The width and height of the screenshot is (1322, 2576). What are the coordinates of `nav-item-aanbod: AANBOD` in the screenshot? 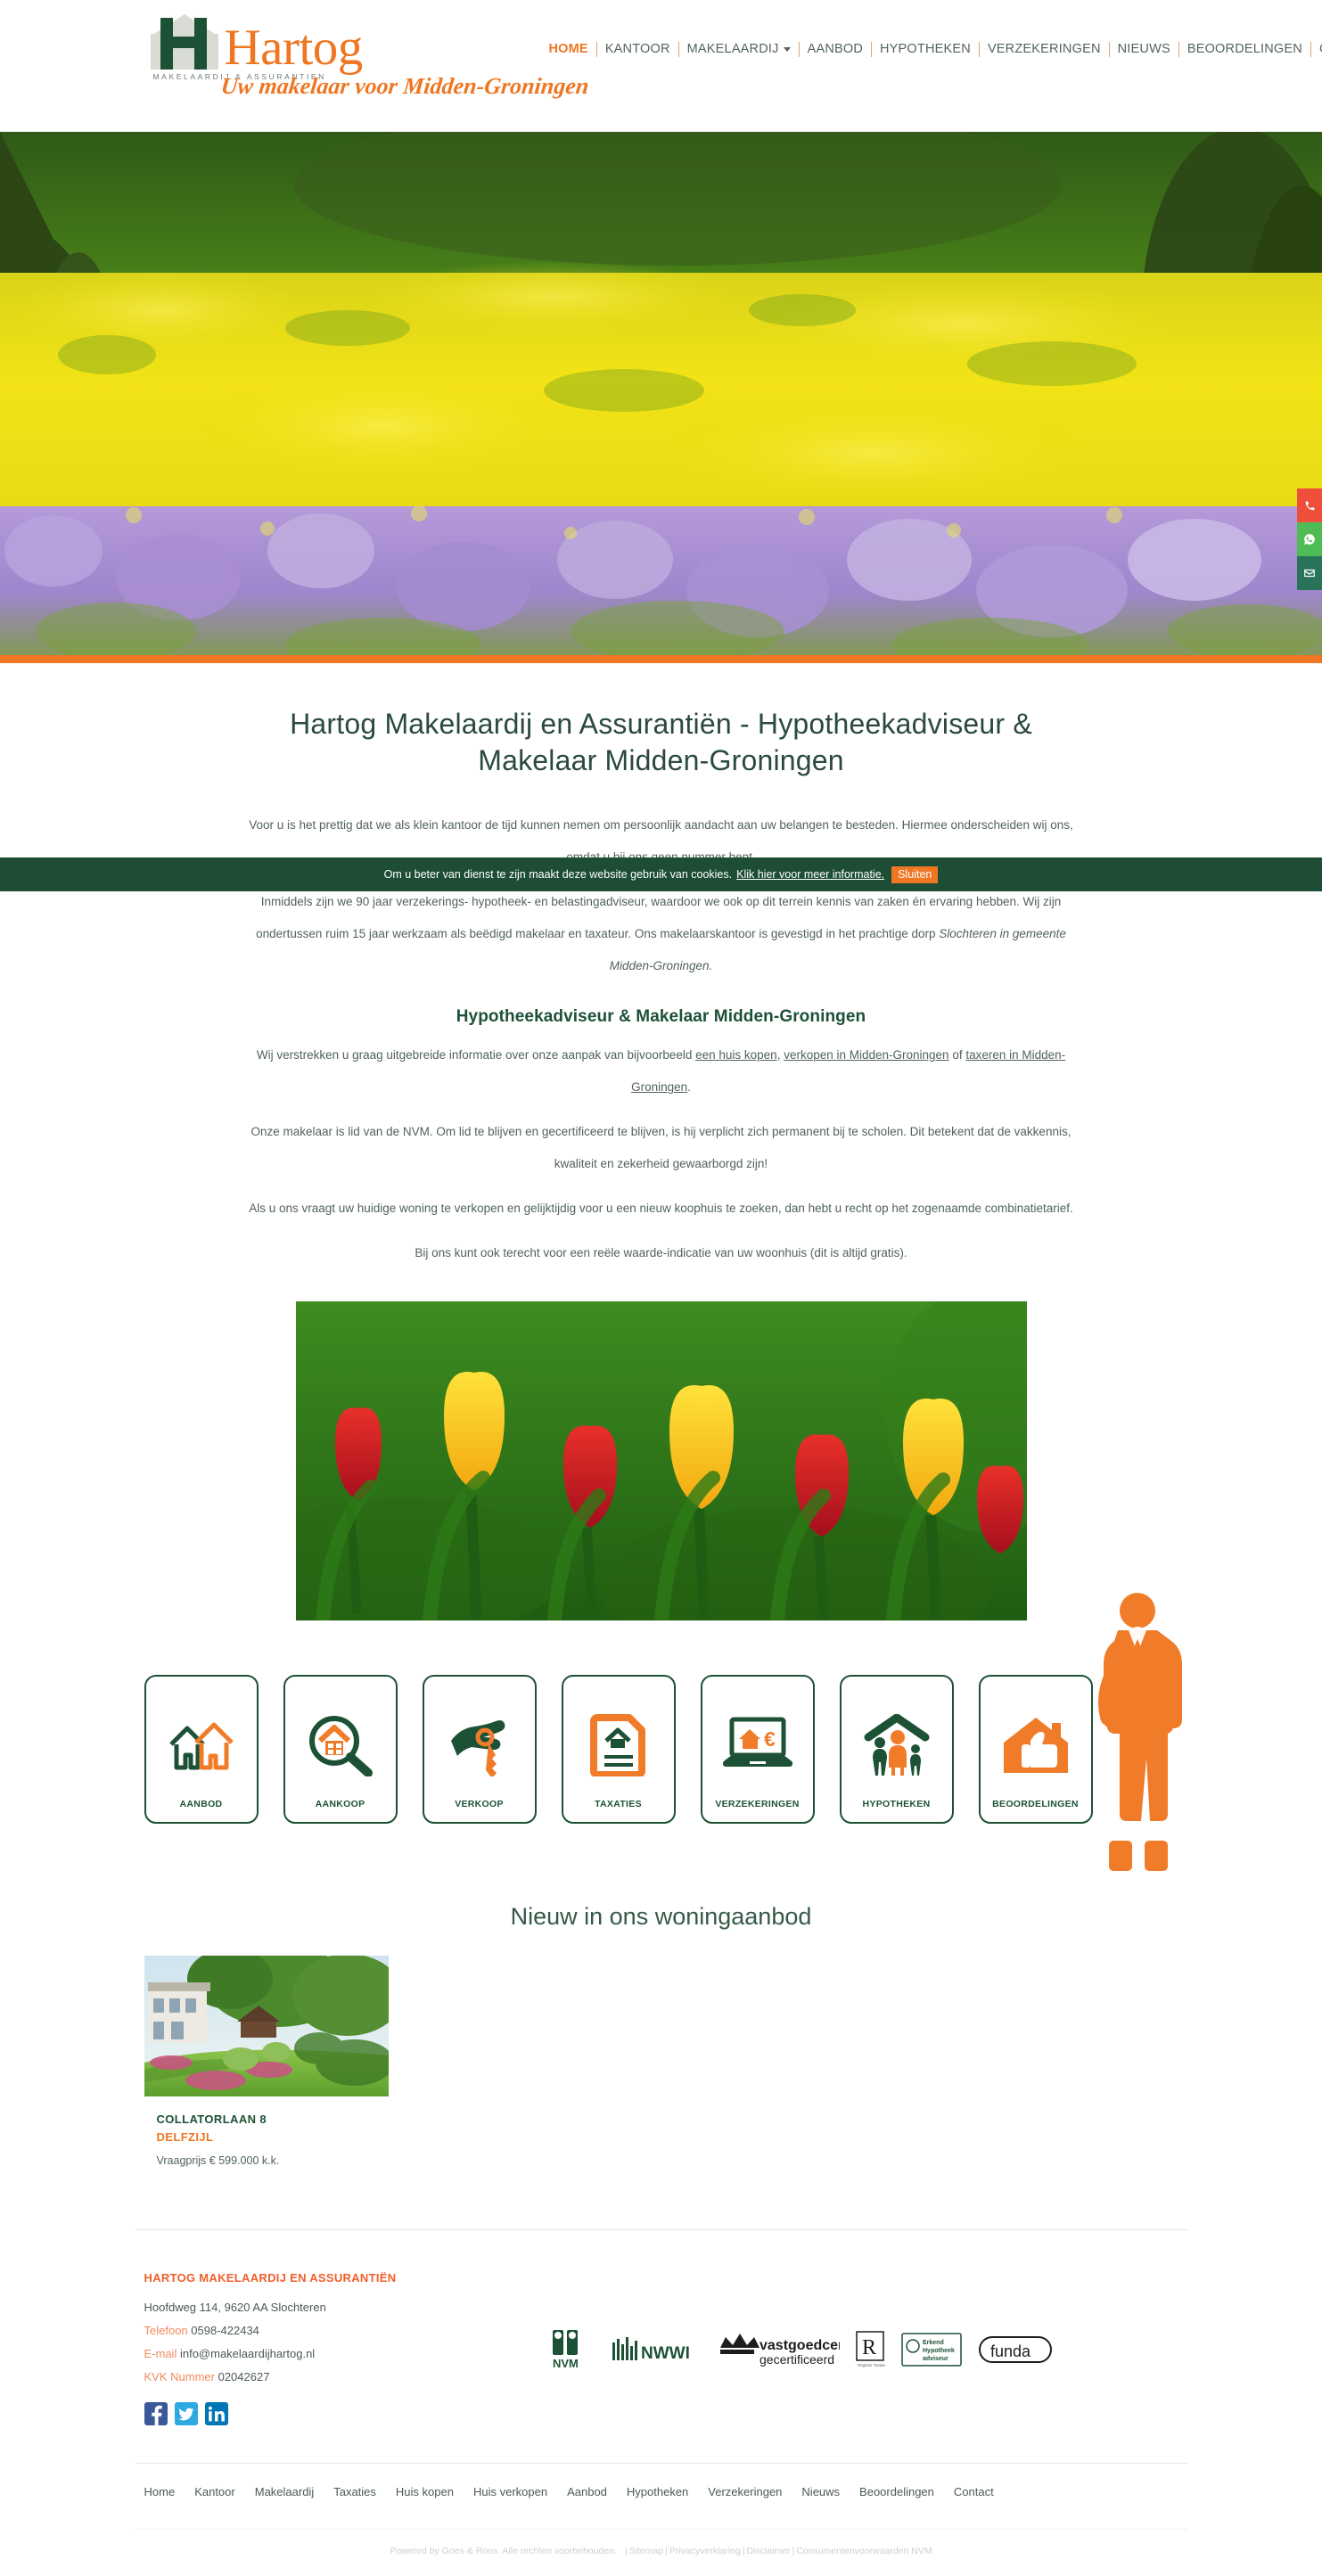 It's located at (836, 49).